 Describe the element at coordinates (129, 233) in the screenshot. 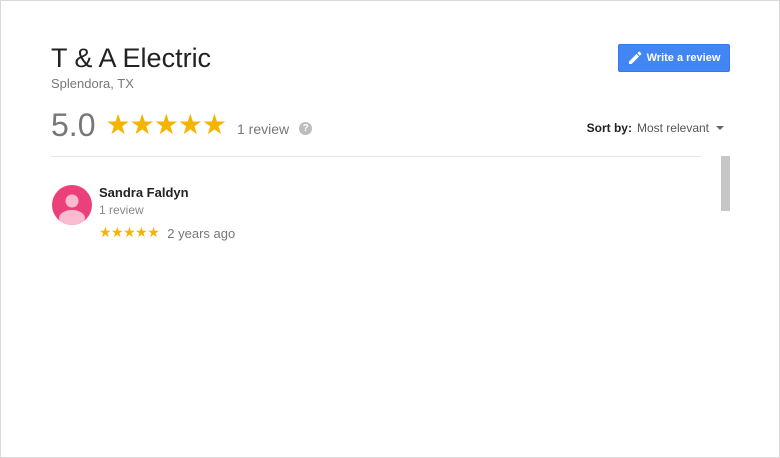

I see `review-stars: ★★★★★` at that location.